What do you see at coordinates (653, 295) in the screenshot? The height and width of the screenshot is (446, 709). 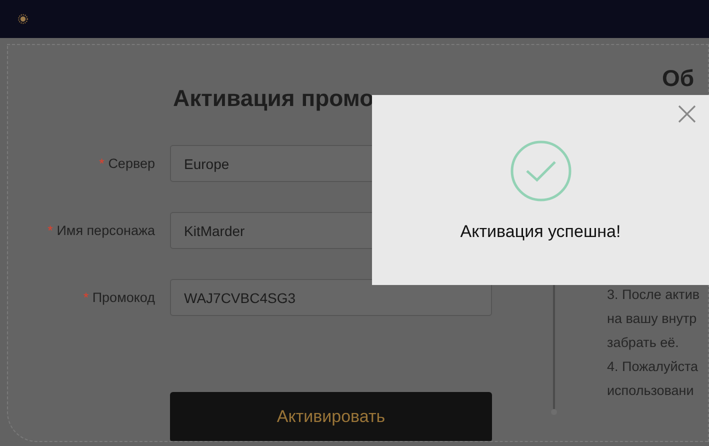 I see `info-text: 3. После актив` at bounding box center [653, 295].